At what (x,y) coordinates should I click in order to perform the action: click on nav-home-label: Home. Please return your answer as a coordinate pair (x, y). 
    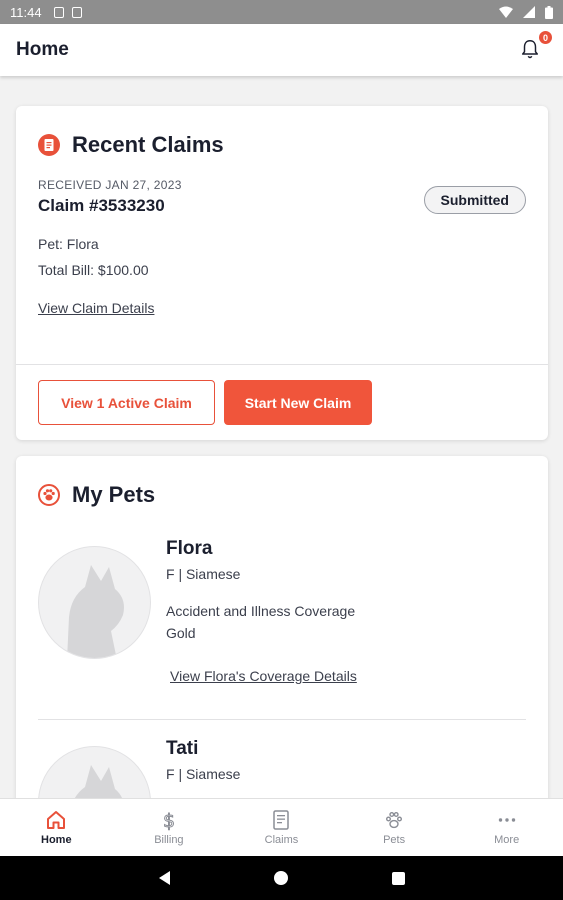
    Looking at the image, I should click on (56, 840).